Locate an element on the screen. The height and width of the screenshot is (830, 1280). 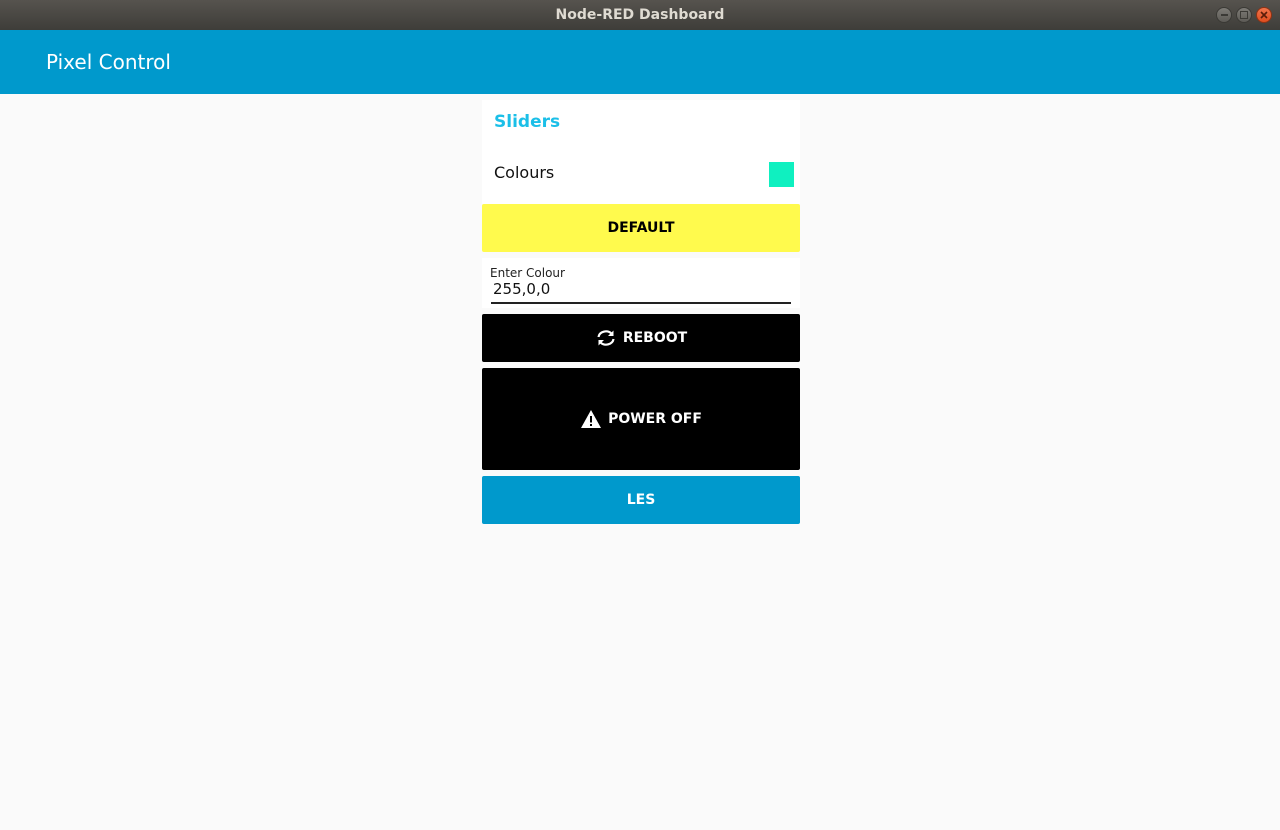
colour-input is located at coordinates (641, 291).